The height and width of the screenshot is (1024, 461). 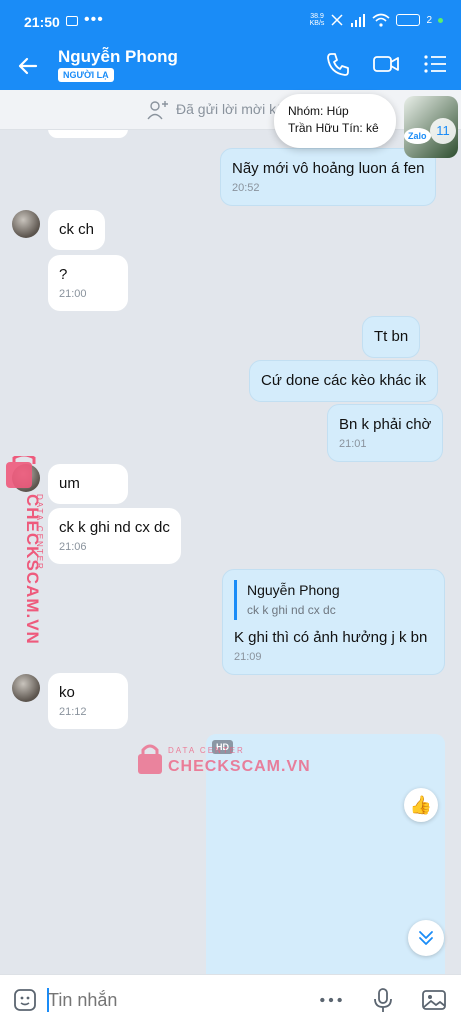 I want to click on back-arrow-icon, so click(x=28, y=66).